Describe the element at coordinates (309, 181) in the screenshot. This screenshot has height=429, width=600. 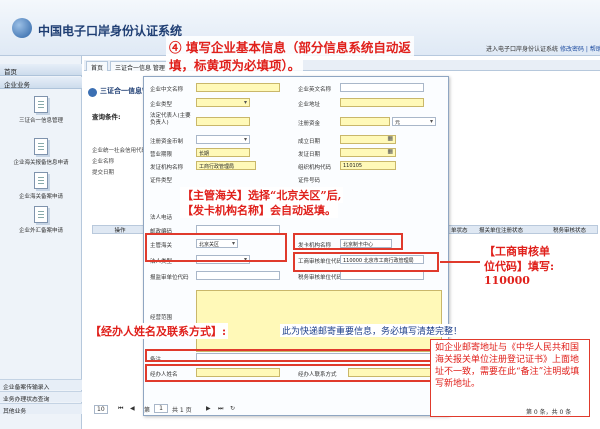
I see `label-id-no: 证件号码` at that location.